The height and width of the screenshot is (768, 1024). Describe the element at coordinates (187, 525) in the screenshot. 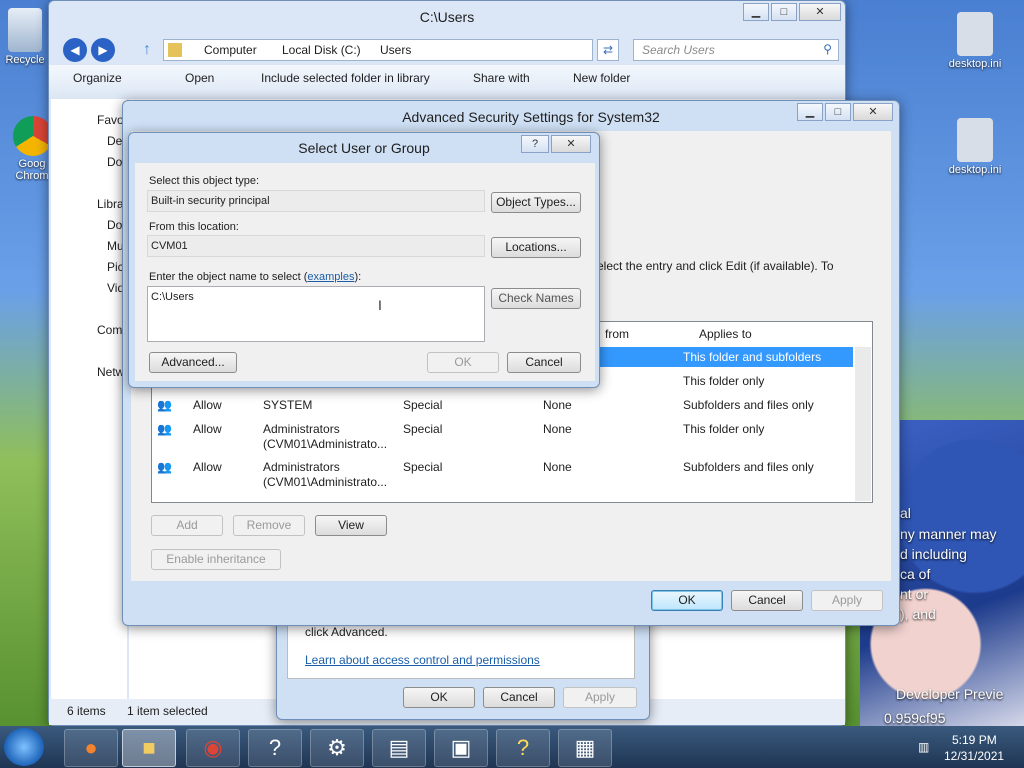

I see `add-button: Add` at that location.